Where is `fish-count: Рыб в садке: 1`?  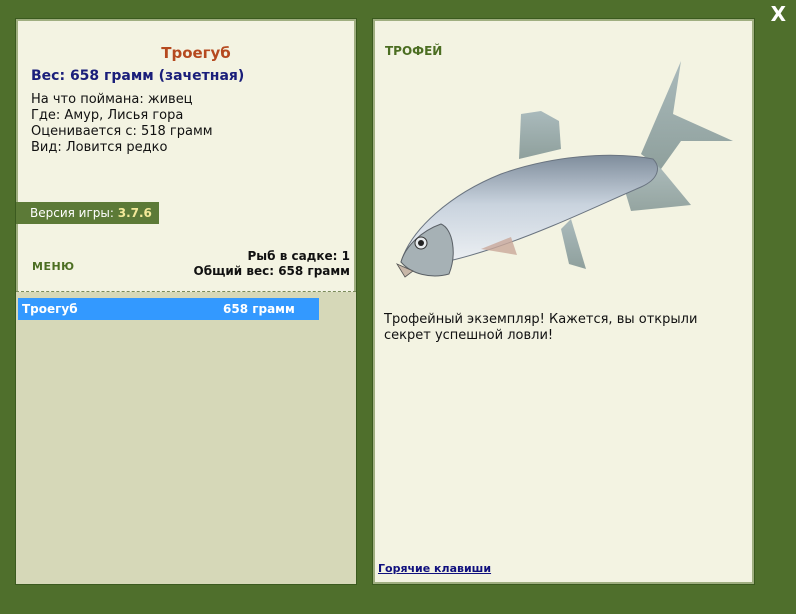 fish-count: Рыб в садке: 1 is located at coordinates (299, 256).